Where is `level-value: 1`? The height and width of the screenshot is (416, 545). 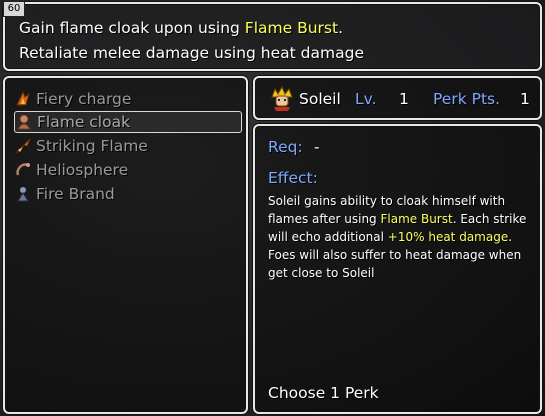
level-value: 1 is located at coordinates (404, 99).